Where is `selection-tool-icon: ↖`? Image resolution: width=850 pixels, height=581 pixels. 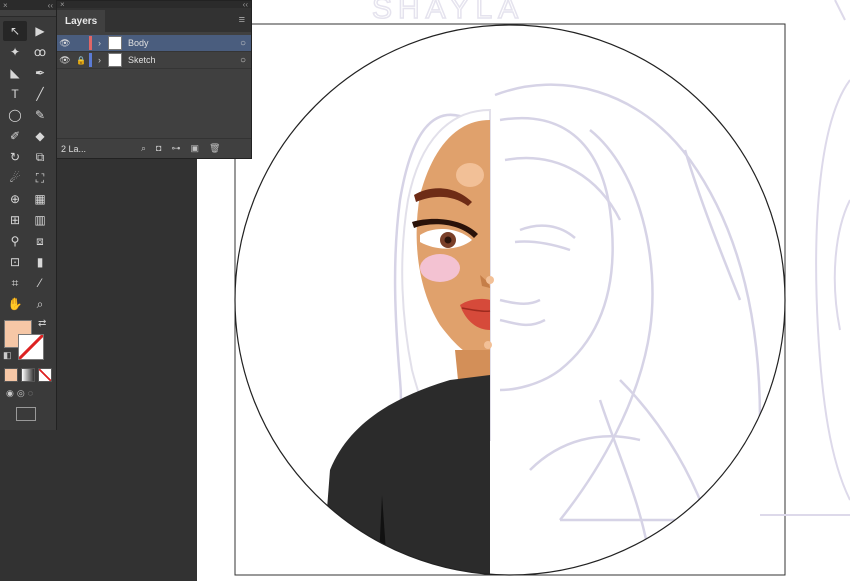 selection-tool-icon: ↖ is located at coordinates (15, 31).